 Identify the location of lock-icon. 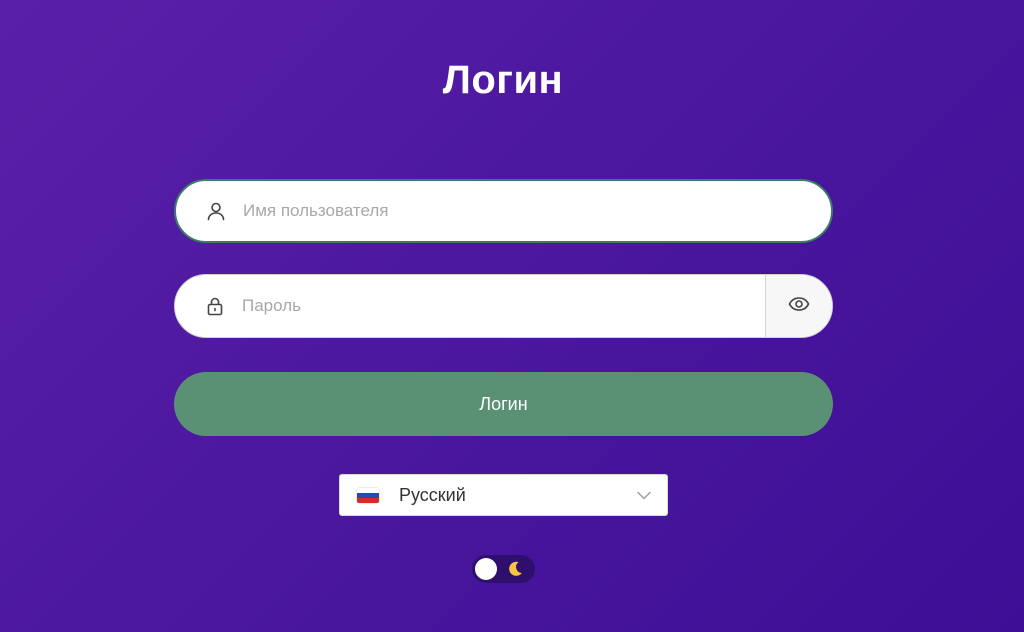
(215, 306).